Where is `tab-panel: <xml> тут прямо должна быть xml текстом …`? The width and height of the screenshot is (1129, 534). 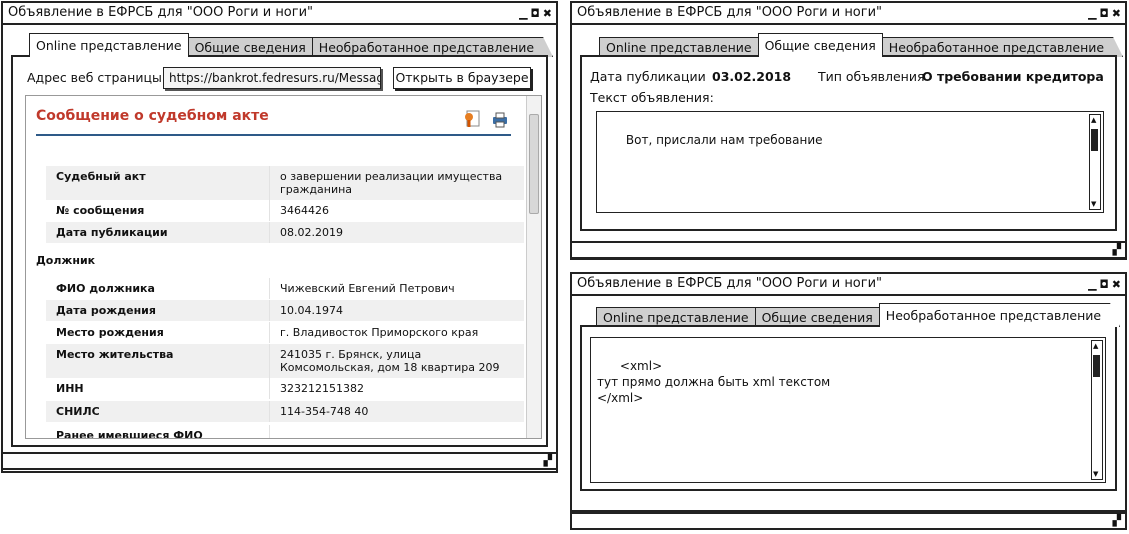
tab-panel: <xml> тут прямо должна быть xml текстом … is located at coordinates (848, 408).